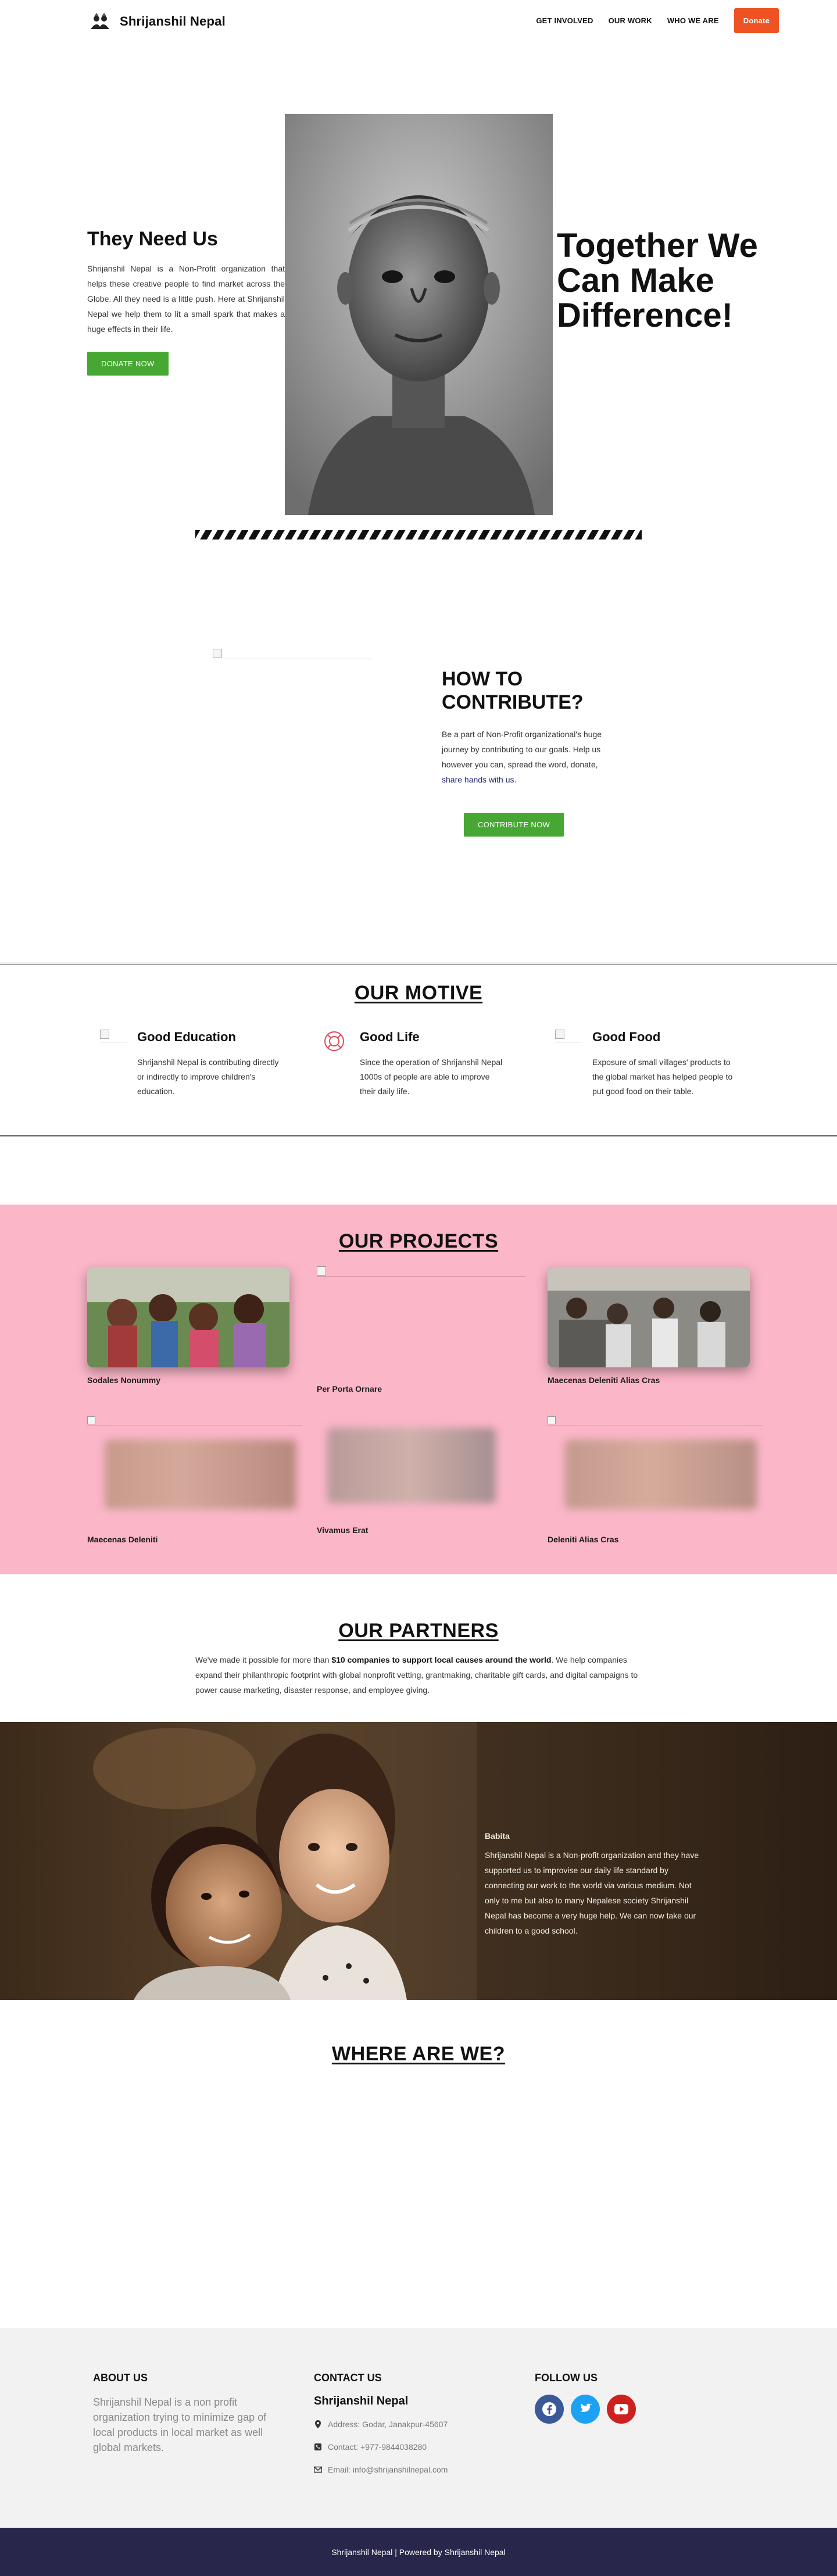  I want to click on map-marker-icon, so click(318, 2424).